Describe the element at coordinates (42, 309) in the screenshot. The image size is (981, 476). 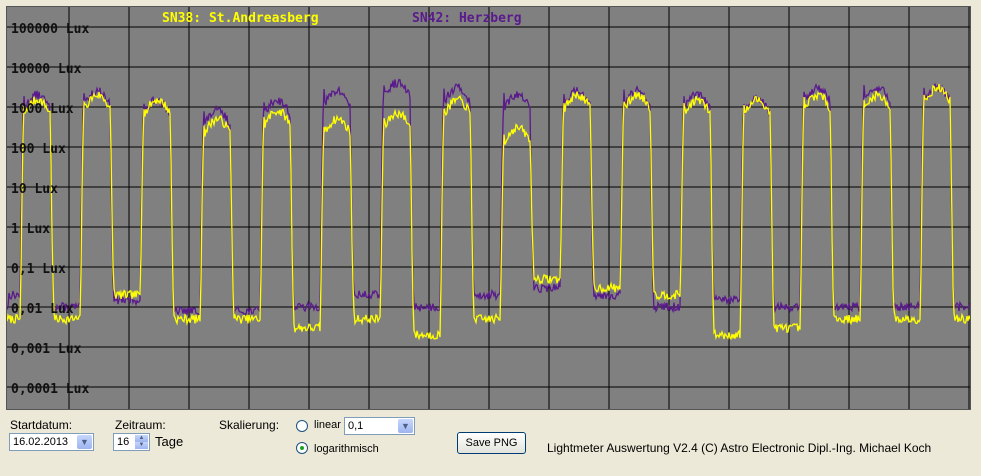
I see `y-tick-label: 0,01 Lux` at that location.